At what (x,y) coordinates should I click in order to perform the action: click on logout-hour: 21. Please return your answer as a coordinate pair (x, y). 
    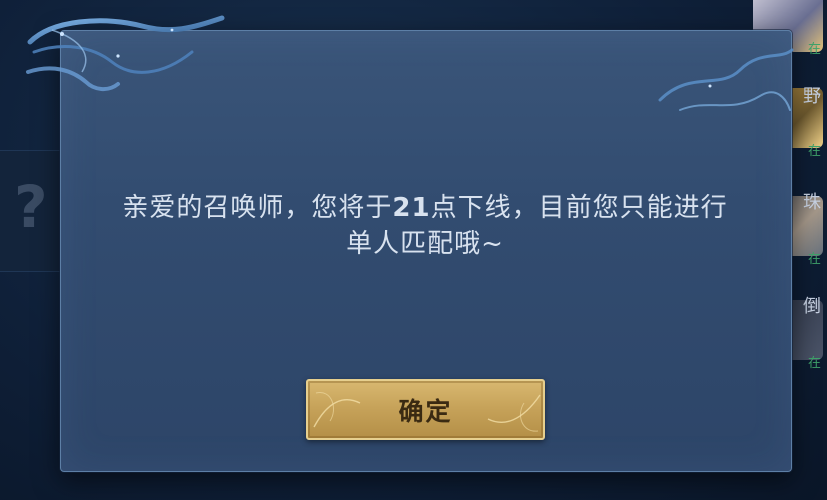
    Looking at the image, I should click on (411, 208).